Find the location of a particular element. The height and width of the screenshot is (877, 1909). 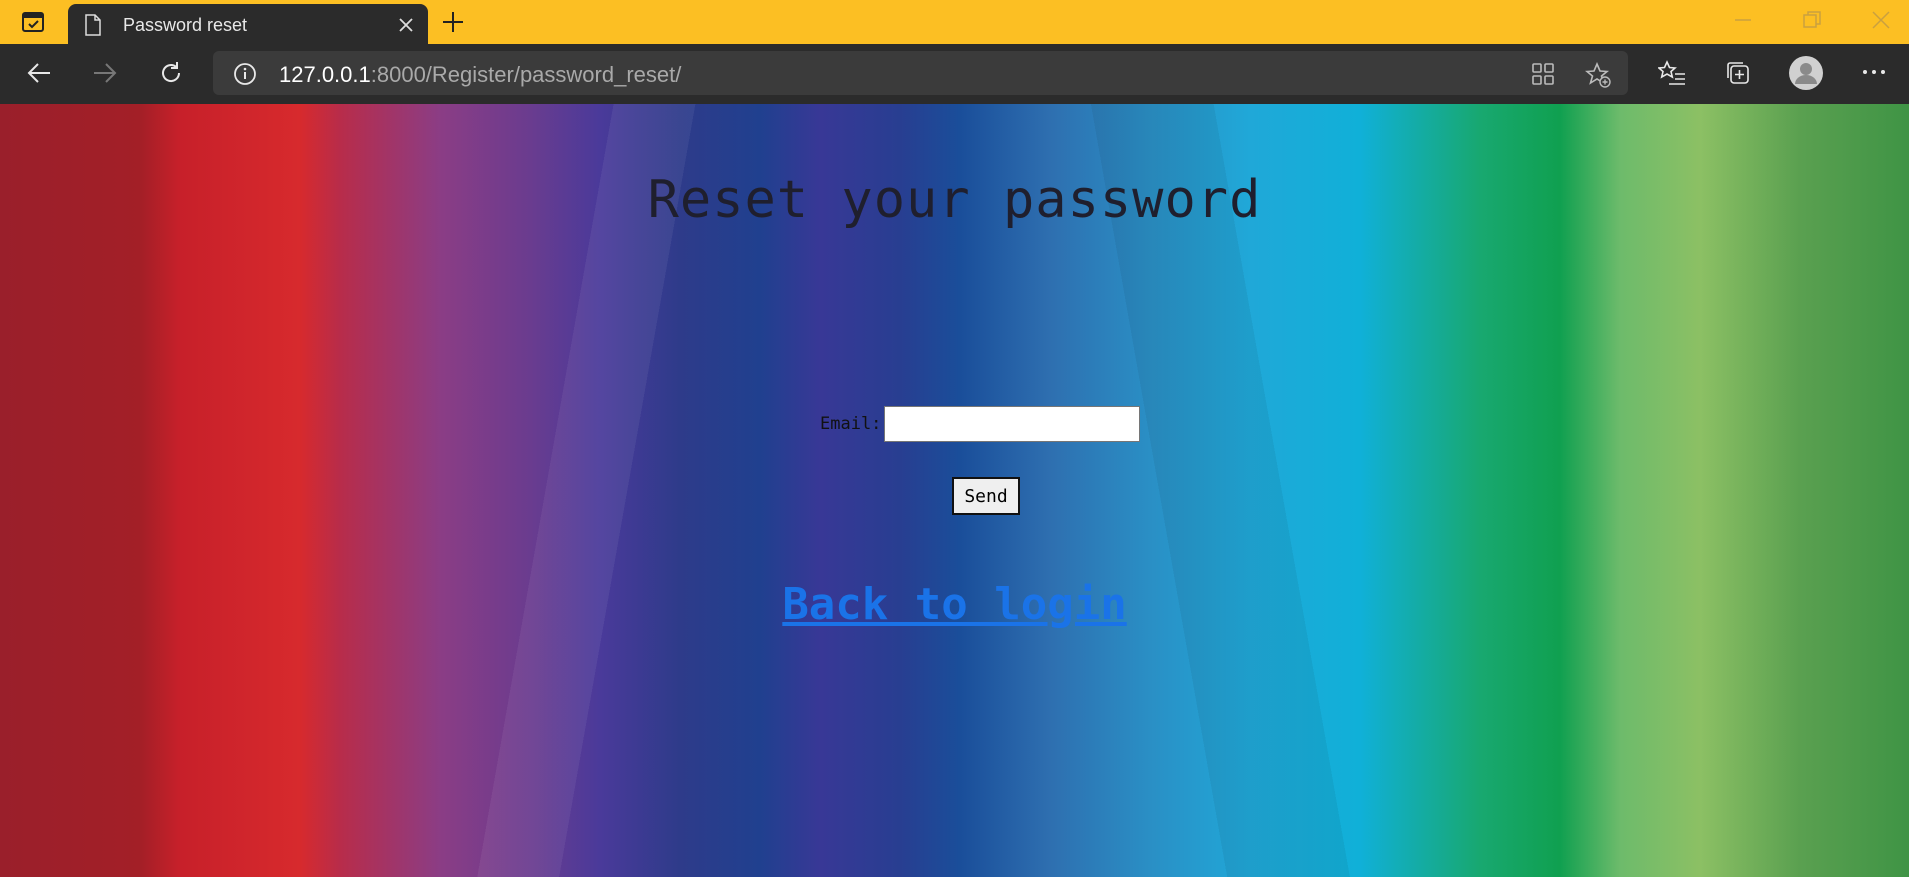

active-tab: Password reset is located at coordinates (248, 24).